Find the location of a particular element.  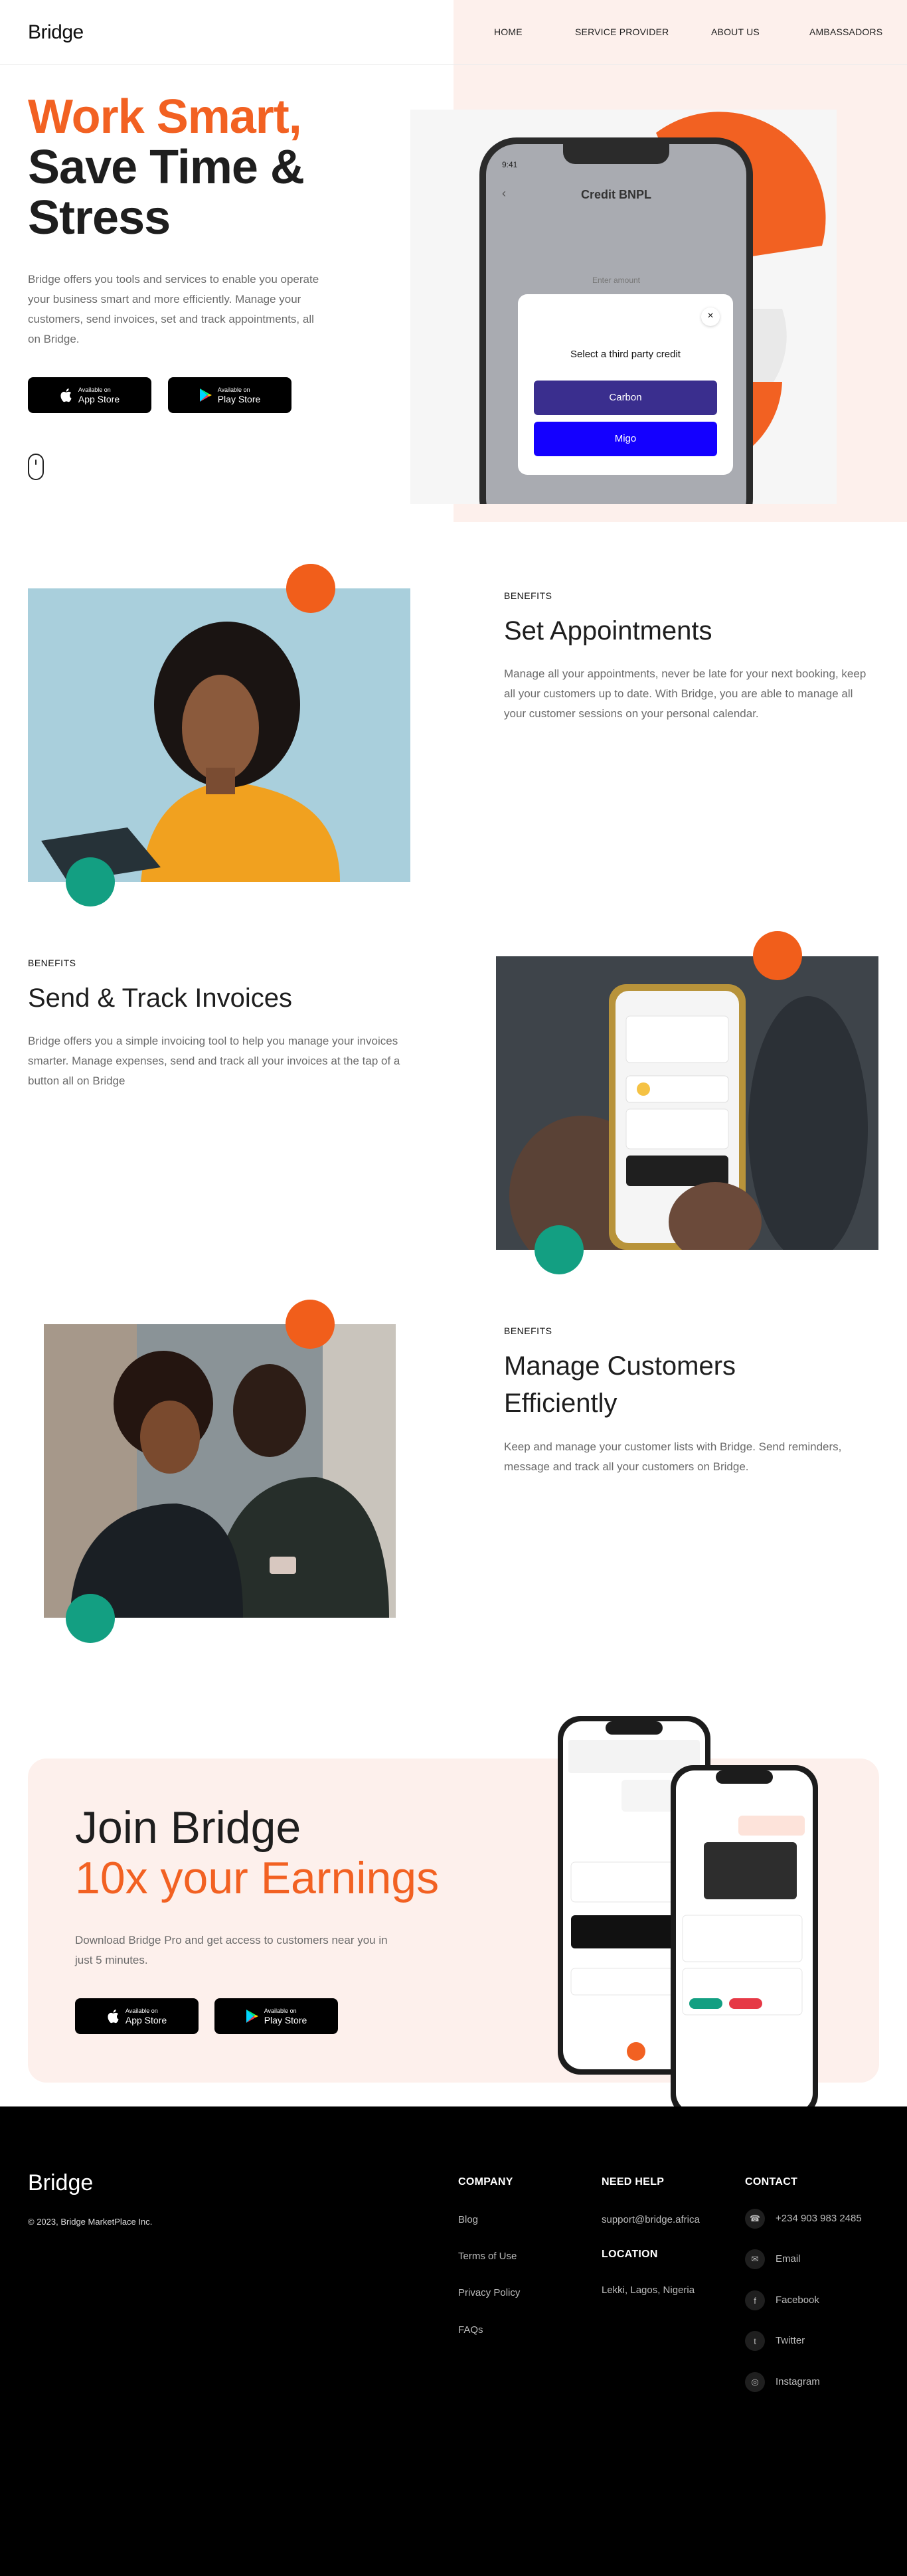

migo-option-button: Migo is located at coordinates (625, 439).